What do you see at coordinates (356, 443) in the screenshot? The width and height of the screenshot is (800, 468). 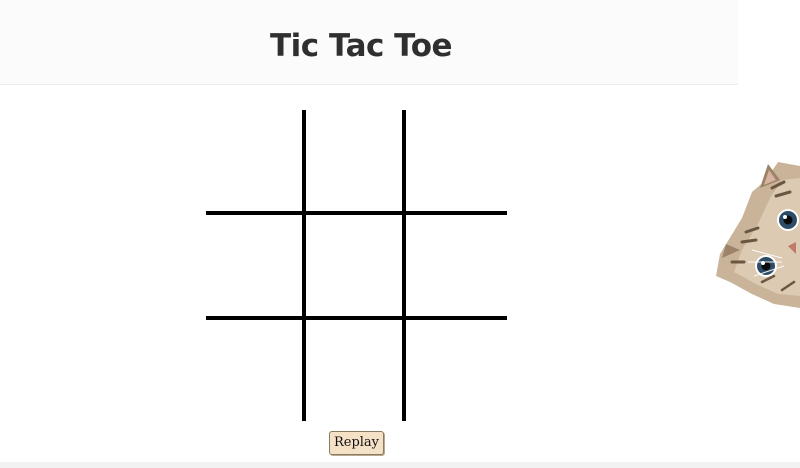 I see `replay-button: Replay` at bounding box center [356, 443].